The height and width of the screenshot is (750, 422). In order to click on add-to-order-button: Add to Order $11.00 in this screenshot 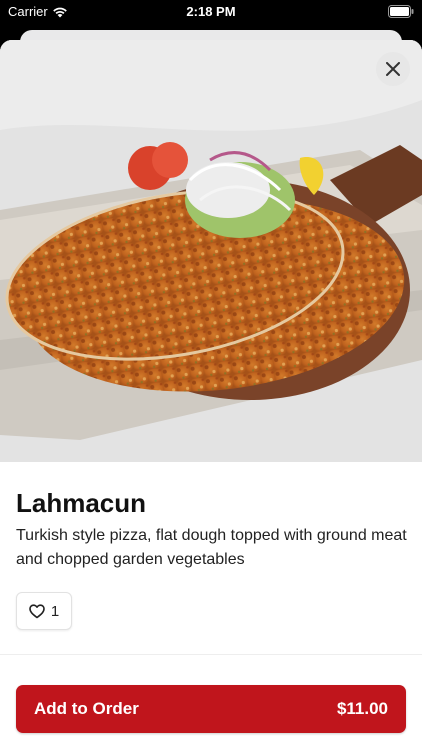, I will do `click(211, 709)`.